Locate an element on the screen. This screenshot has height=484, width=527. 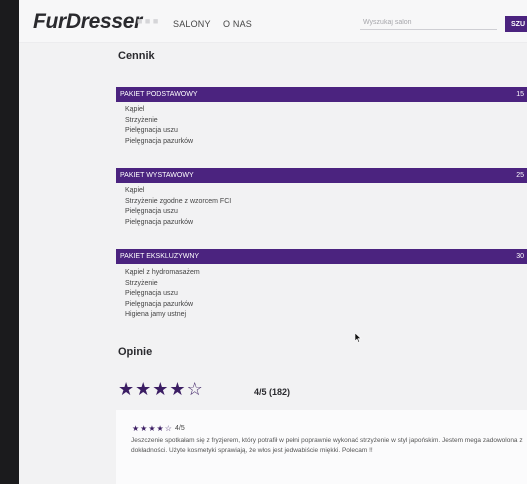
pricing-title: Cennik is located at coordinates (136, 56).